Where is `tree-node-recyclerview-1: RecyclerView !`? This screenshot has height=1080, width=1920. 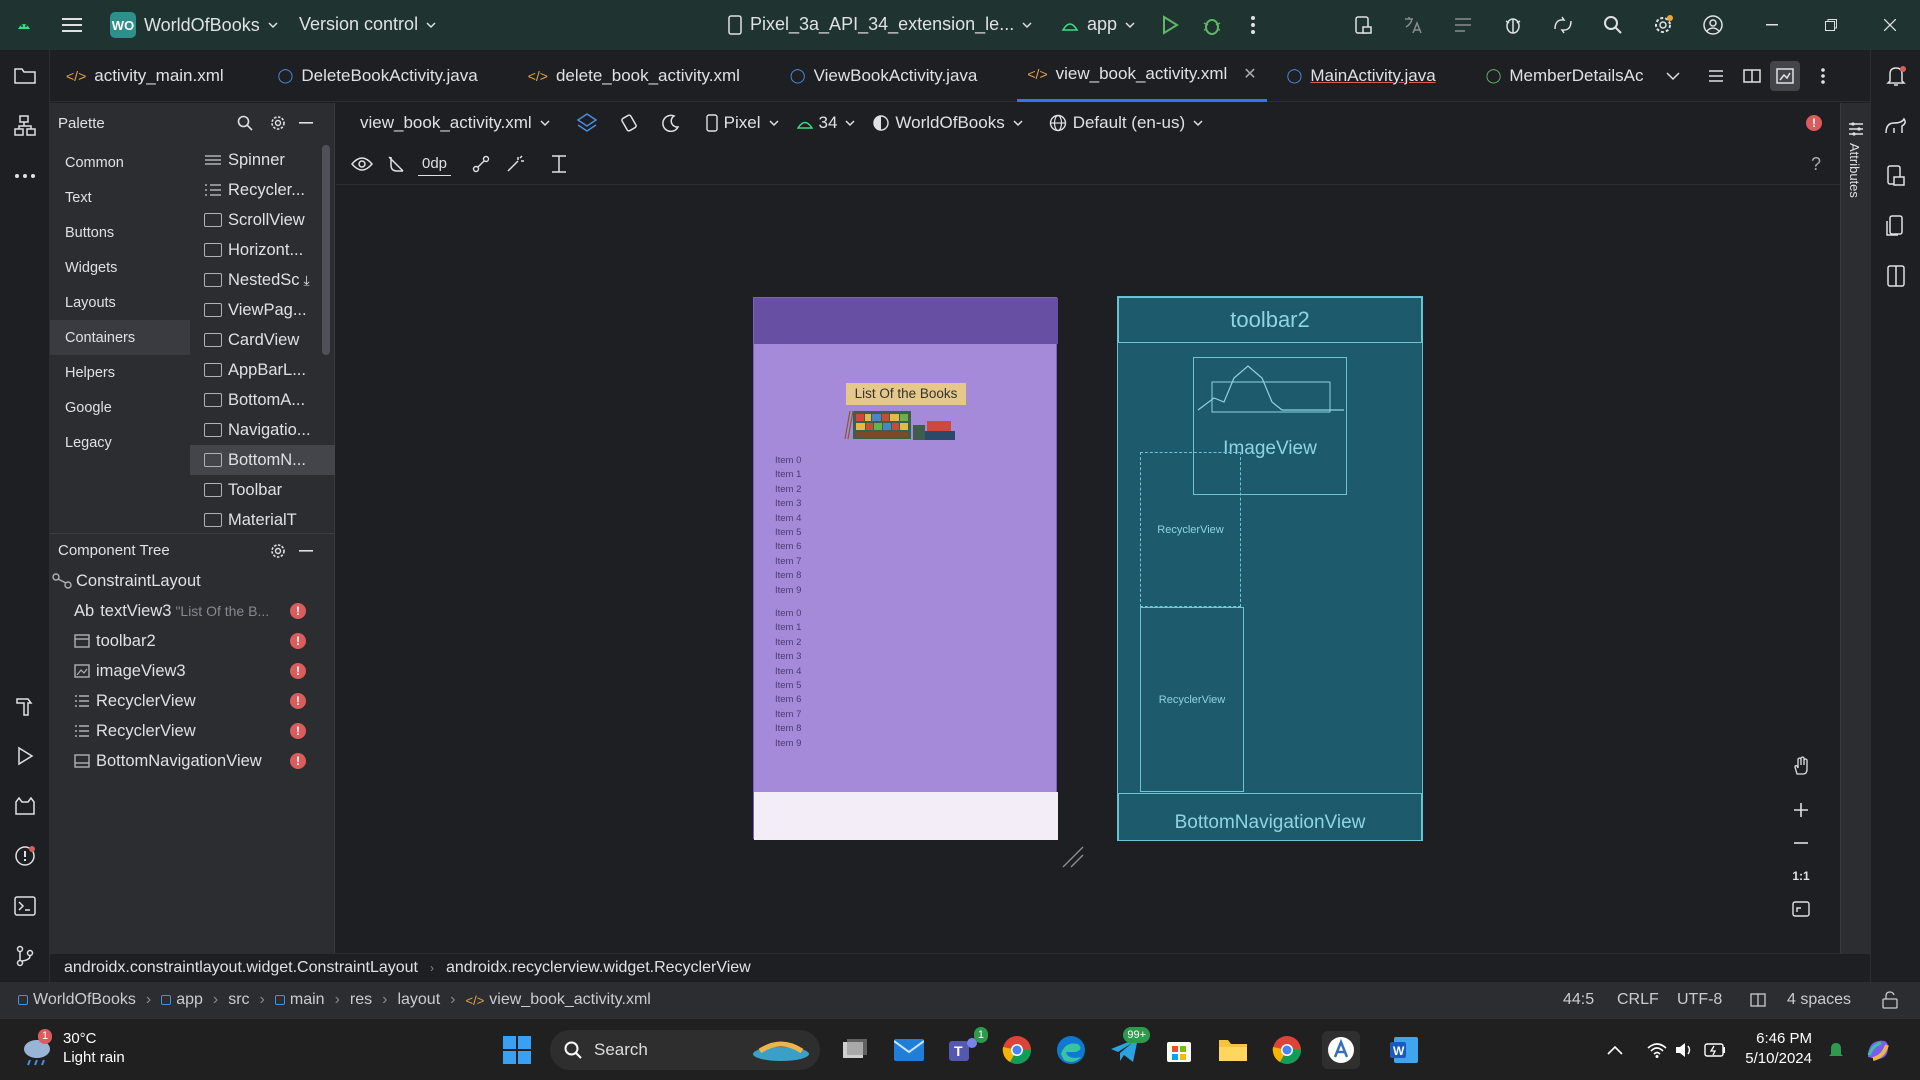 tree-node-recyclerview-1: RecyclerView ! is located at coordinates (192, 701).